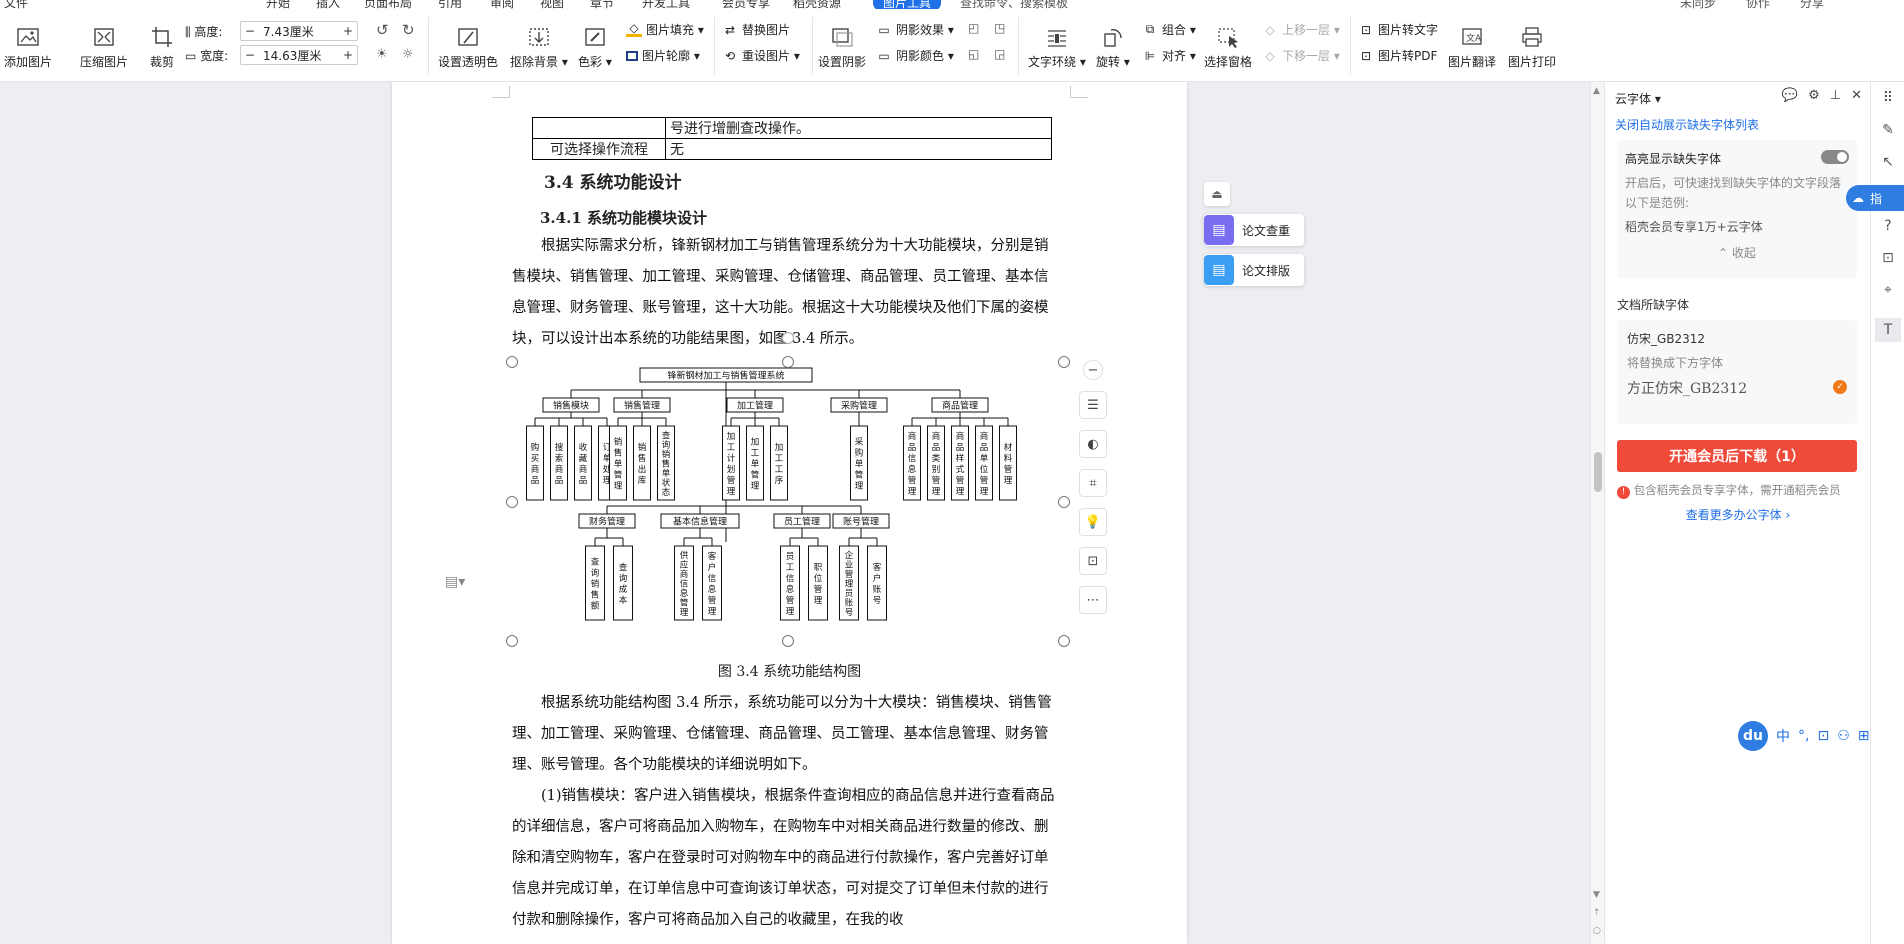 The image size is (1904, 944). What do you see at coordinates (468, 46) in the screenshot?
I see `set-transparent-button: 设置透明色` at bounding box center [468, 46].